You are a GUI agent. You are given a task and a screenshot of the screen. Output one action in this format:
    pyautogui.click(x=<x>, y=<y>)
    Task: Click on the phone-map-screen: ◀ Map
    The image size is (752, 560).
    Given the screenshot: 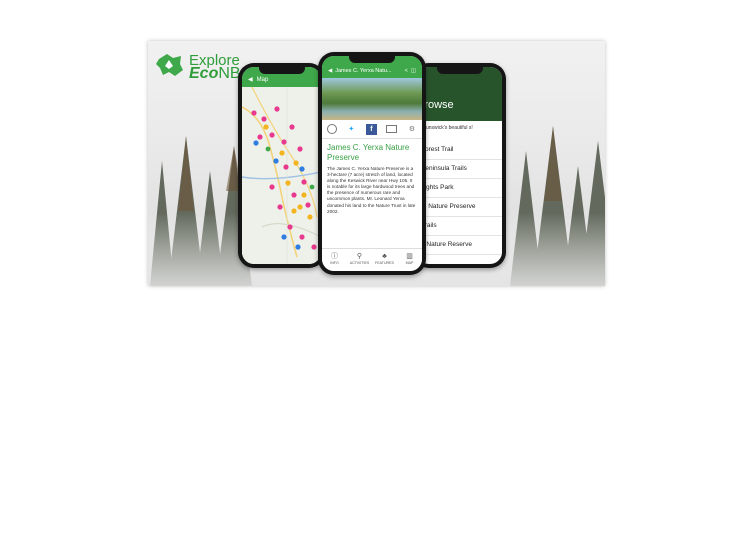 What is the action you would take?
    pyautogui.click(x=281, y=165)
    